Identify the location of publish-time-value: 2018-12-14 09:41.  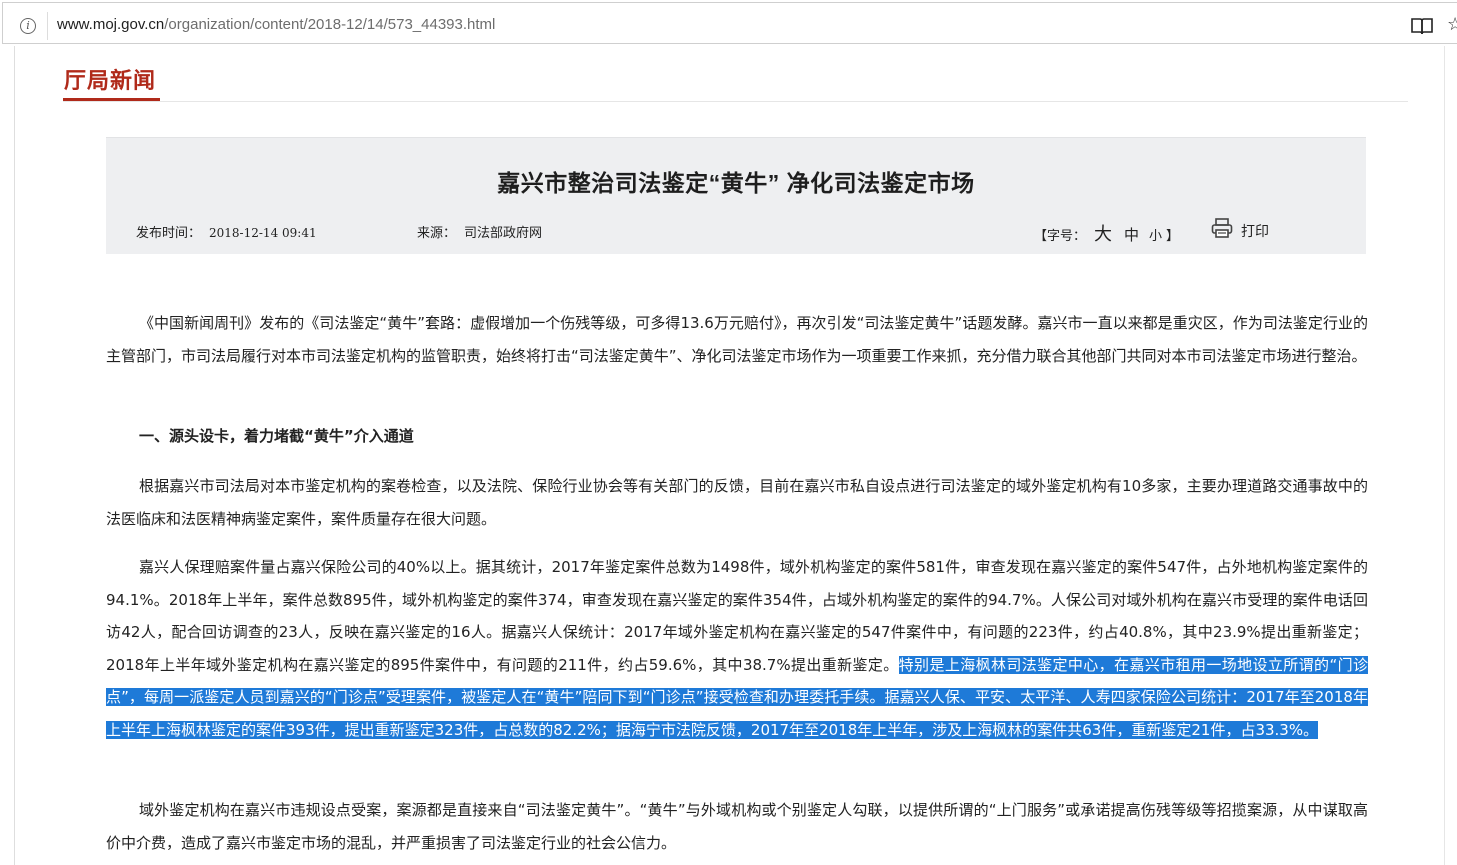
(263, 233).